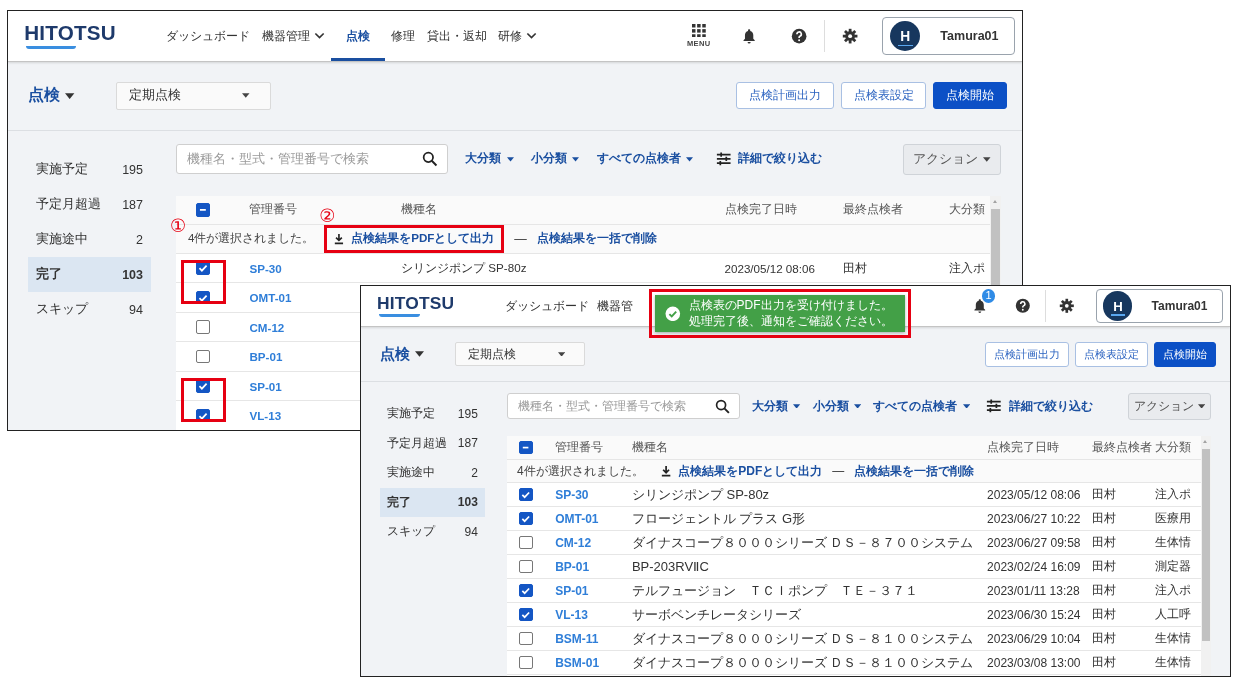  Describe the element at coordinates (456, 36) in the screenshot. I see `nav-tab: 貸出・返却` at that location.